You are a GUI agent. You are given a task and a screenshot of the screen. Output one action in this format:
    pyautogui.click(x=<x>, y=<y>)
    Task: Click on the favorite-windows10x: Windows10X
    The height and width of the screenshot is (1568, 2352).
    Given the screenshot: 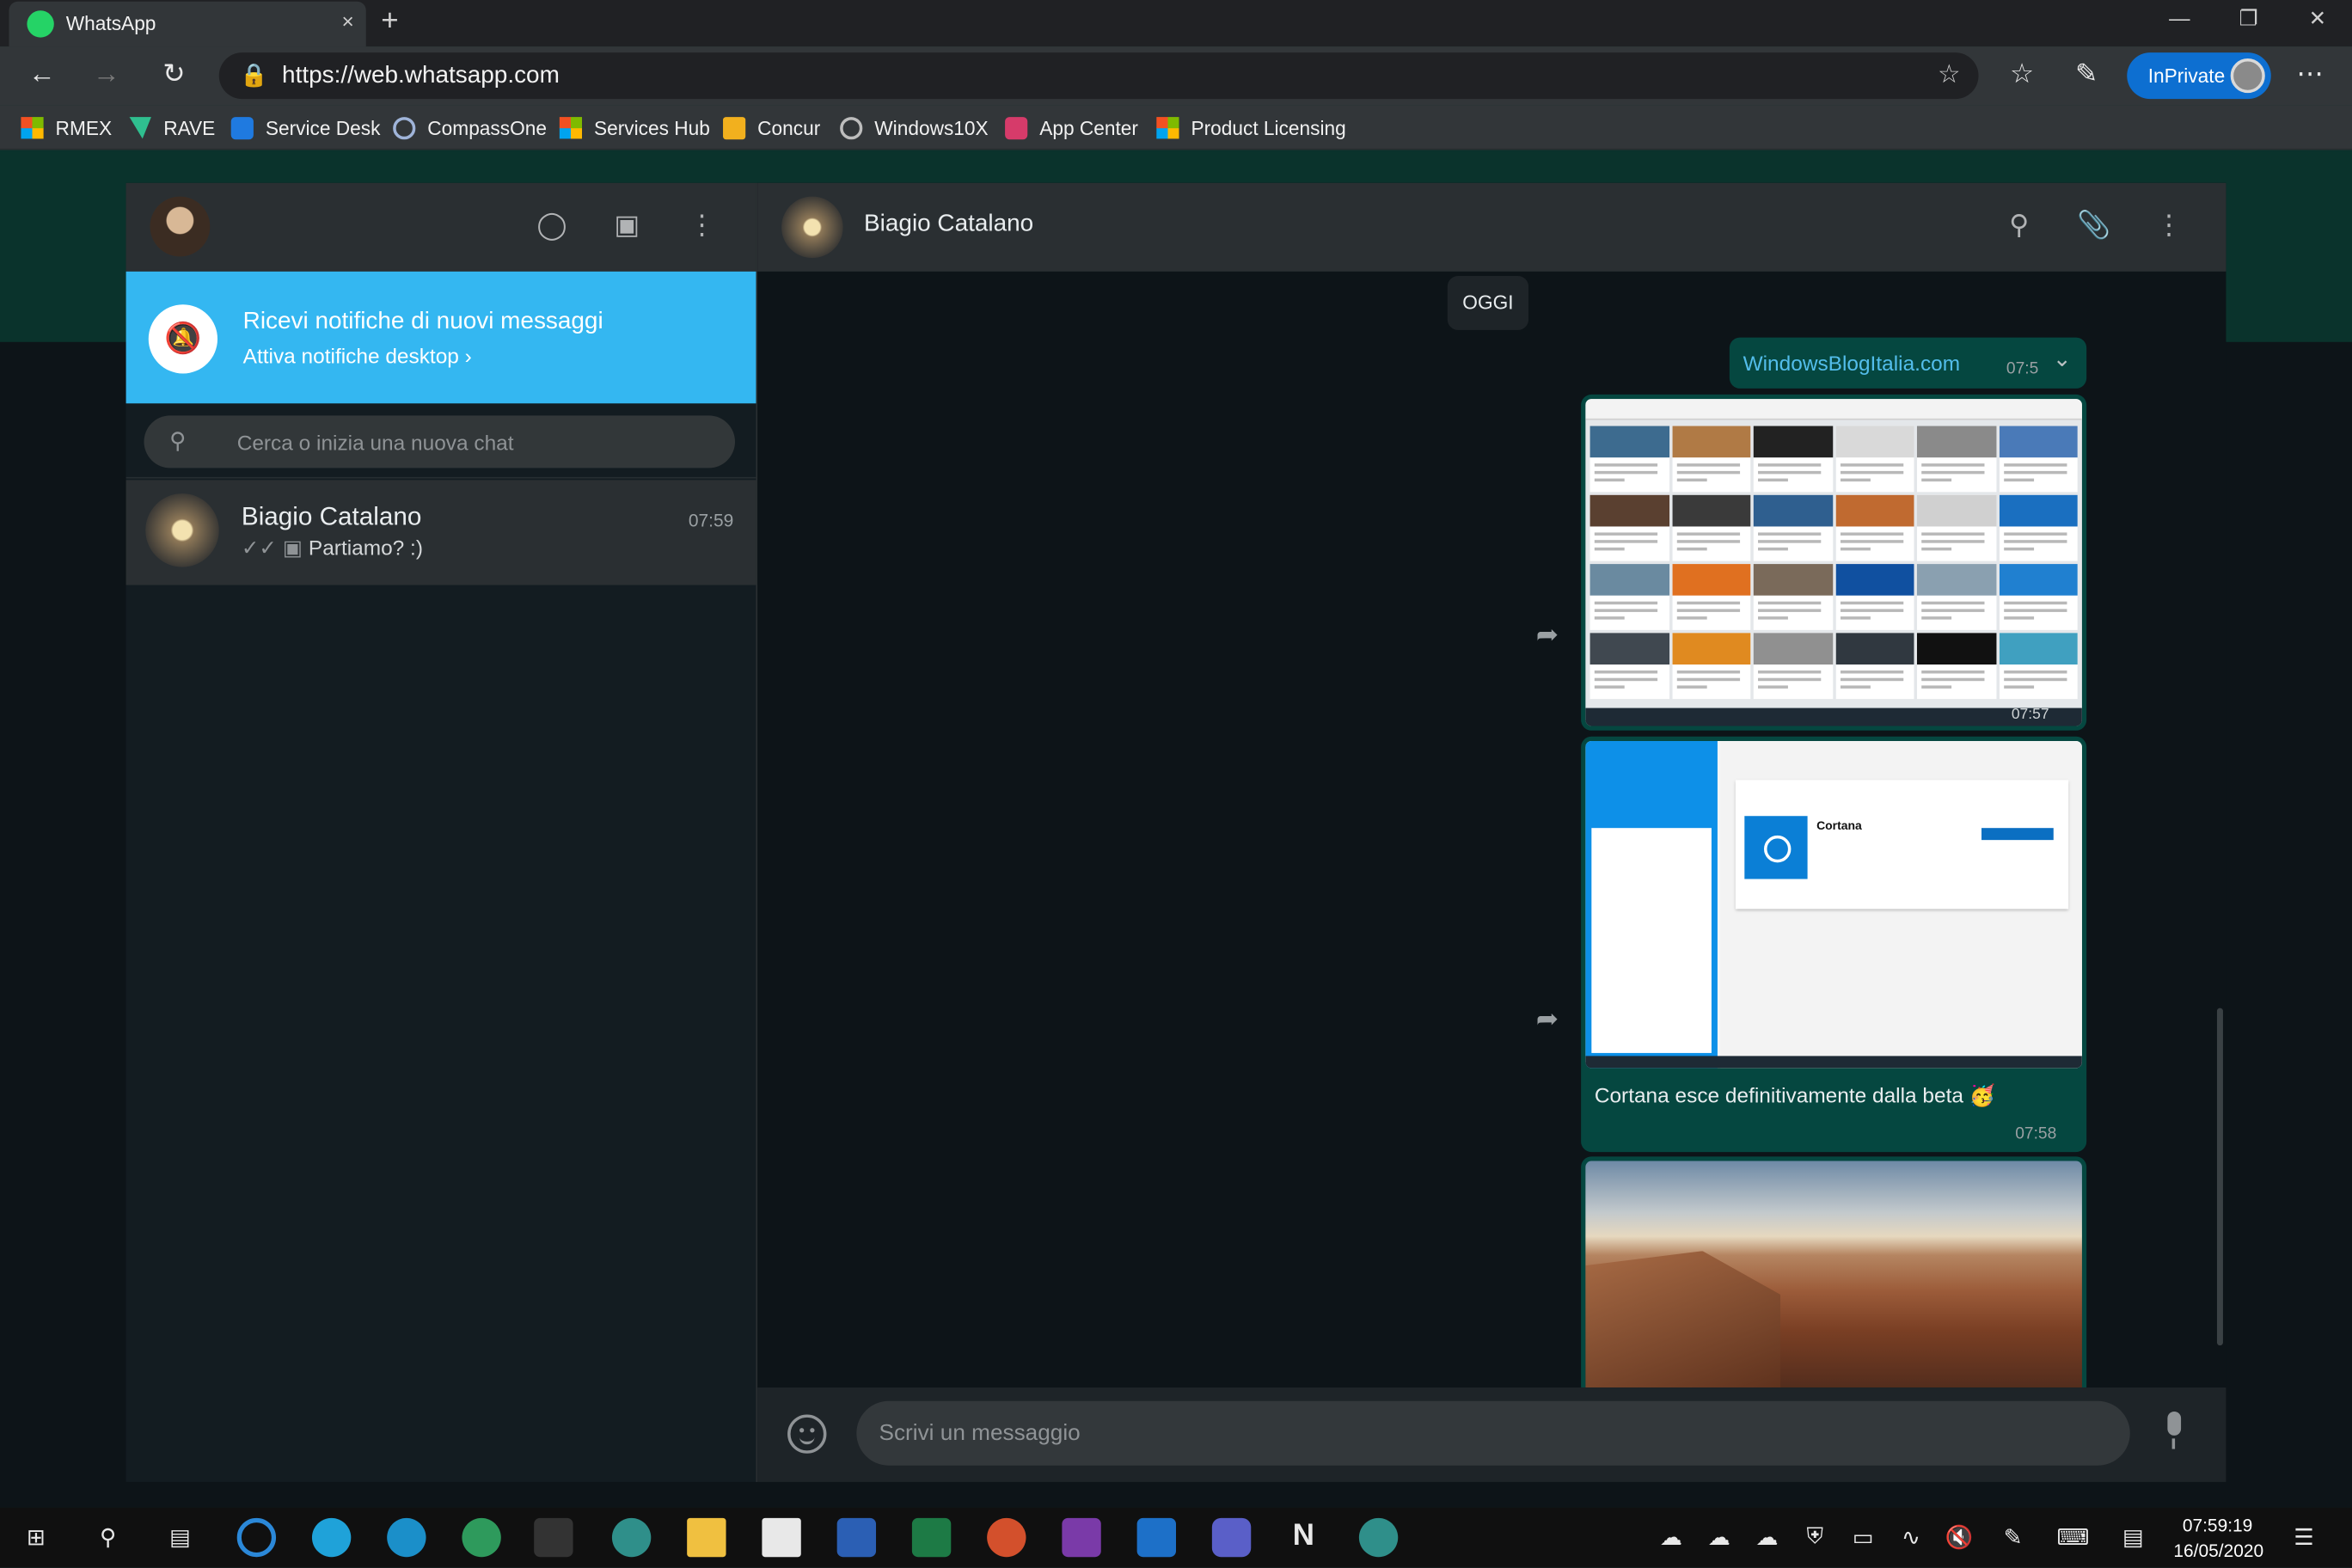 What is the action you would take?
    pyautogui.click(x=914, y=127)
    